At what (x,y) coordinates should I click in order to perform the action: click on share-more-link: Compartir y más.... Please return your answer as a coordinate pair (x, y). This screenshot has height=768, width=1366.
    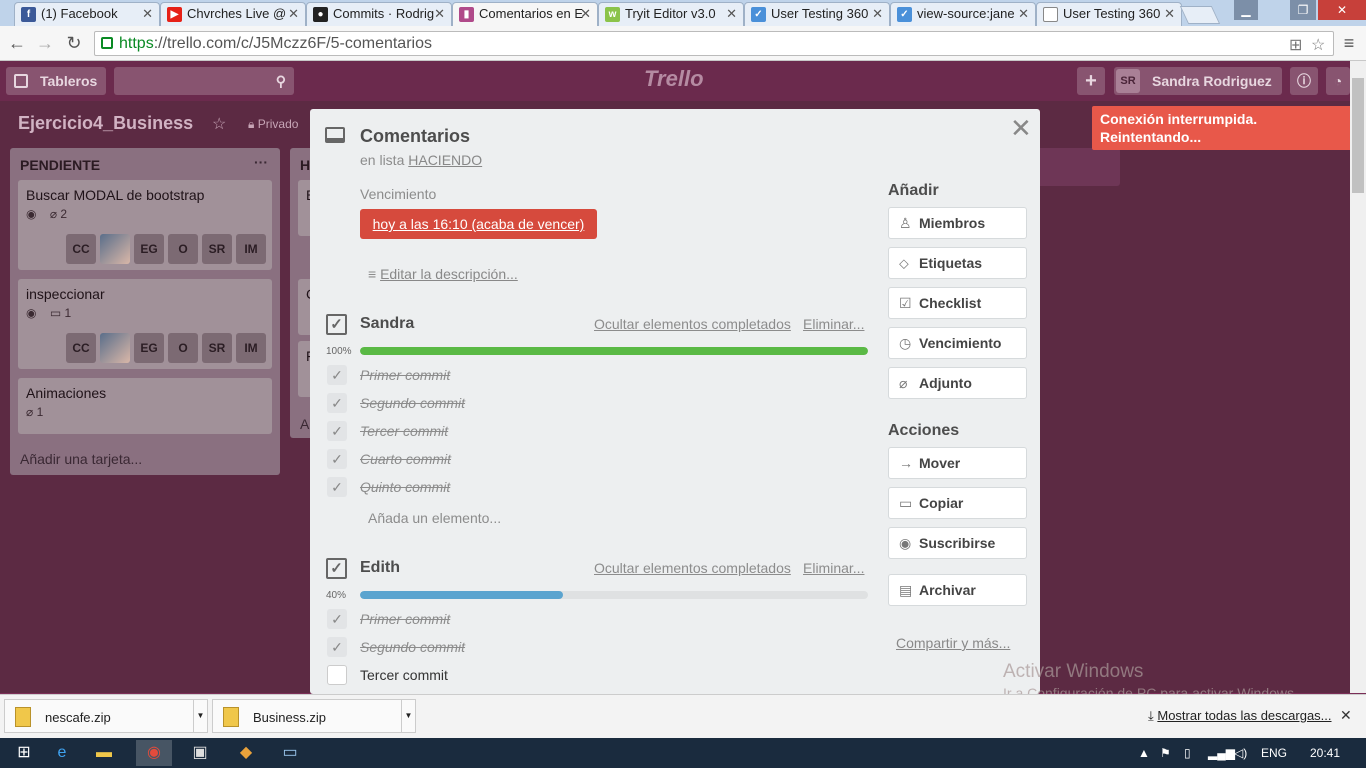
    Looking at the image, I should click on (953, 643).